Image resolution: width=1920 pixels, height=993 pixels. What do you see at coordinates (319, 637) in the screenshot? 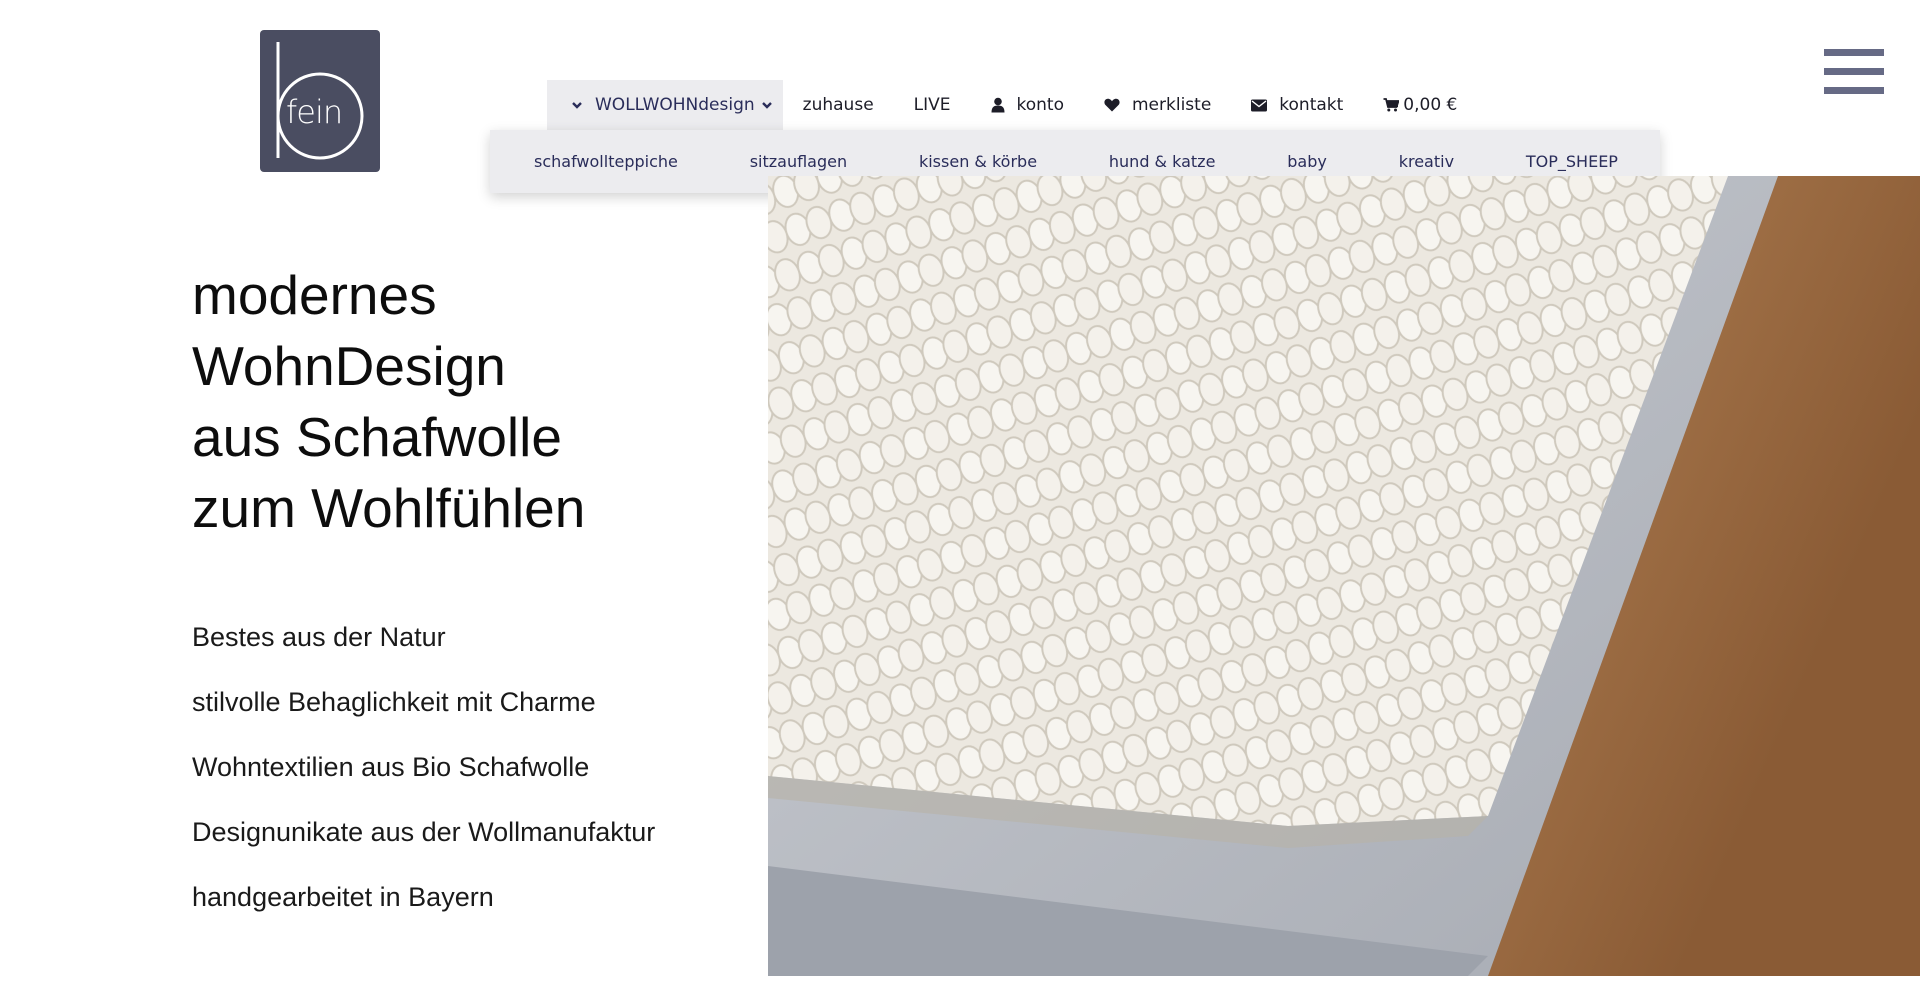
I see `feature-item: Bestes aus der Natur` at bounding box center [319, 637].